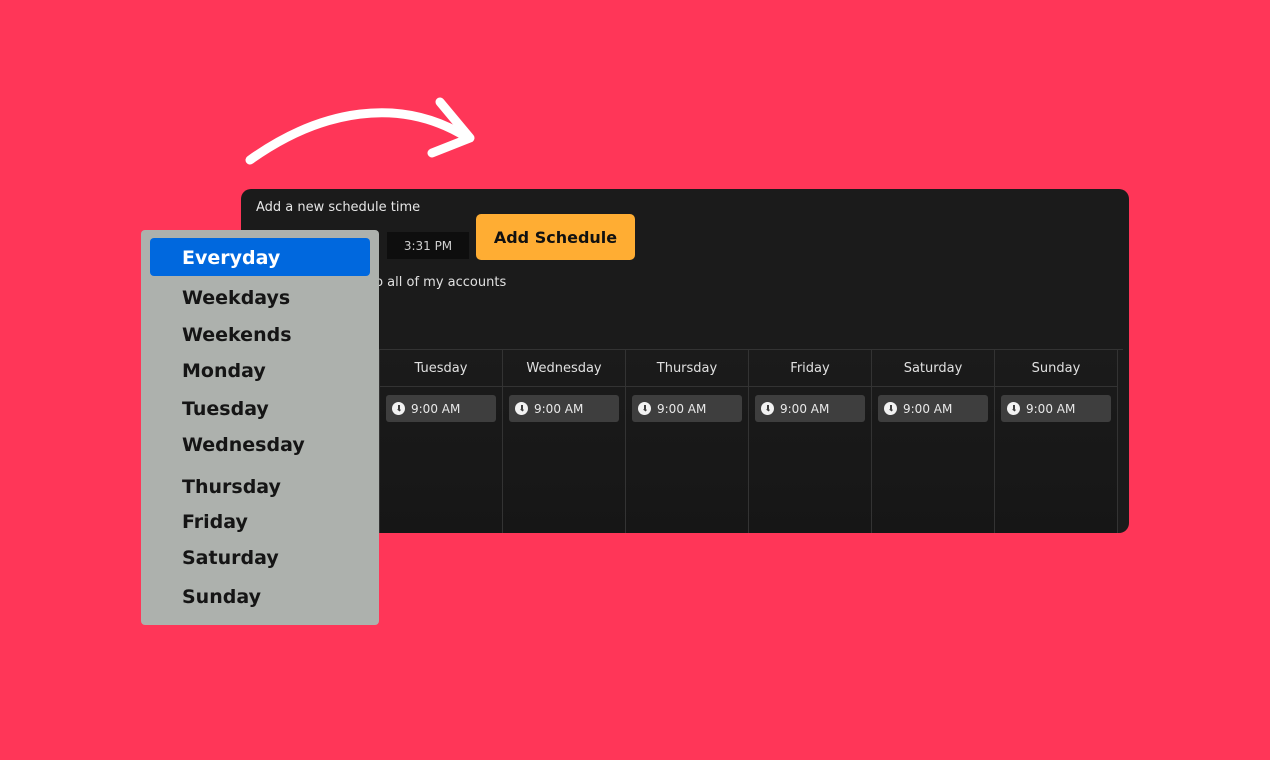 The image size is (1270, 760). I want to click on day-column: Sunday 9:00 AM, so click(1056, 441).